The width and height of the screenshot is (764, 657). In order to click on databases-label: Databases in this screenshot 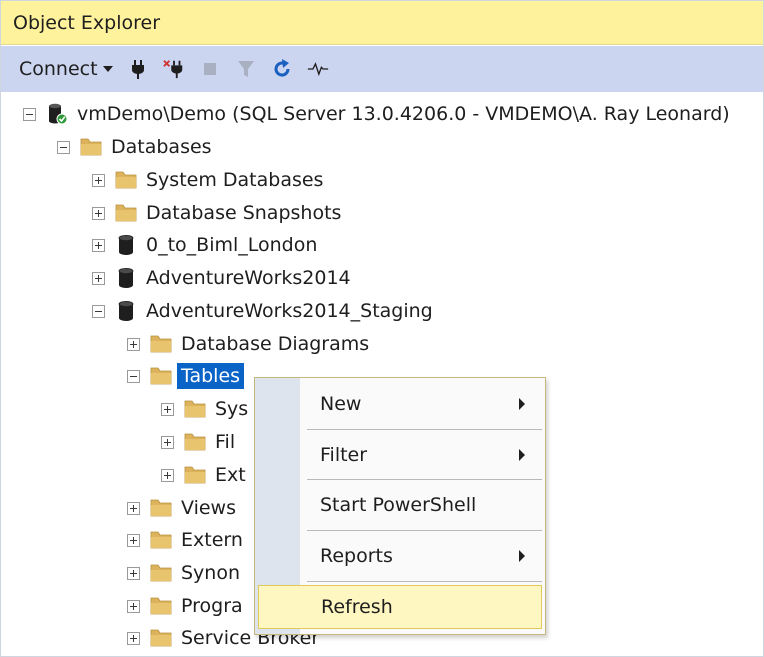, I will do `click(161, 147)`.